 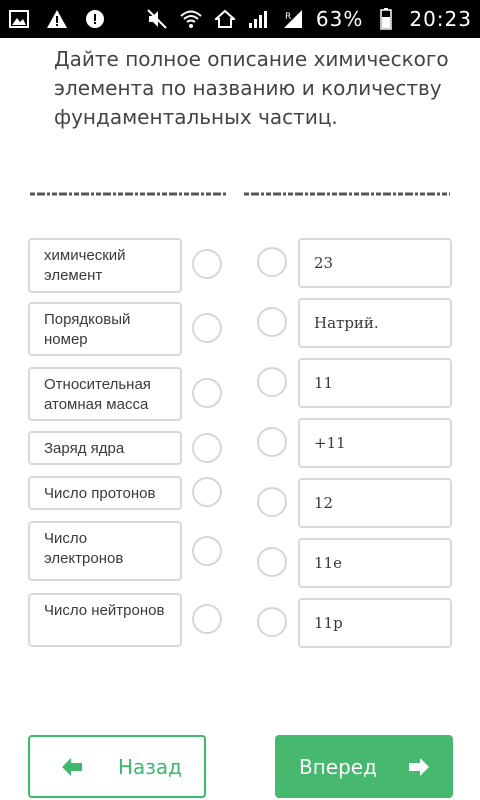 I want to click on arrow-right-icon, so click(x=419, y=767).